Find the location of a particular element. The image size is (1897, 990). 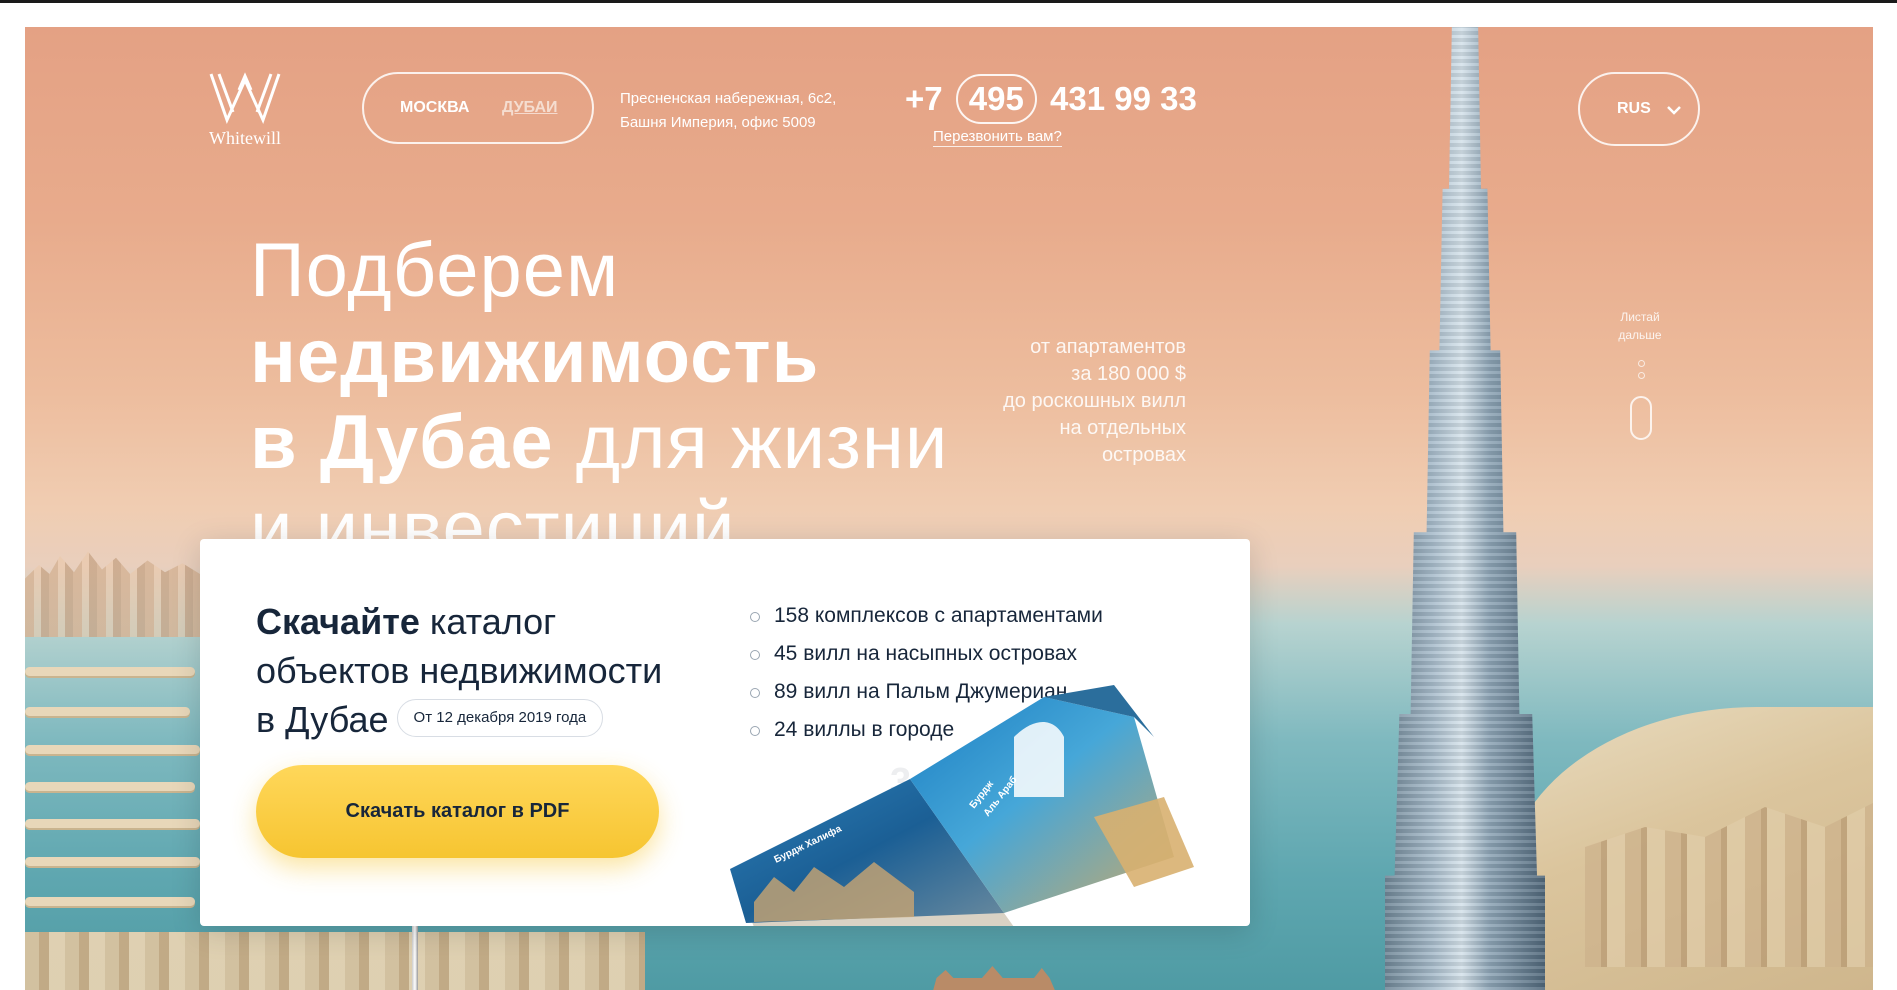

catalog-title-bold: Скачайте is located at coordinates (338, 621).